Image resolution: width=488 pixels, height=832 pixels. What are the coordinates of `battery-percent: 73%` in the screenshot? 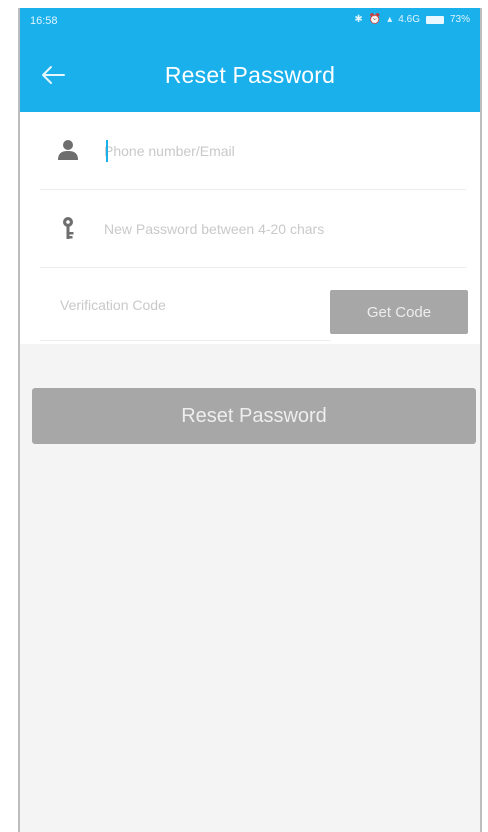 It's located at (459, 19).